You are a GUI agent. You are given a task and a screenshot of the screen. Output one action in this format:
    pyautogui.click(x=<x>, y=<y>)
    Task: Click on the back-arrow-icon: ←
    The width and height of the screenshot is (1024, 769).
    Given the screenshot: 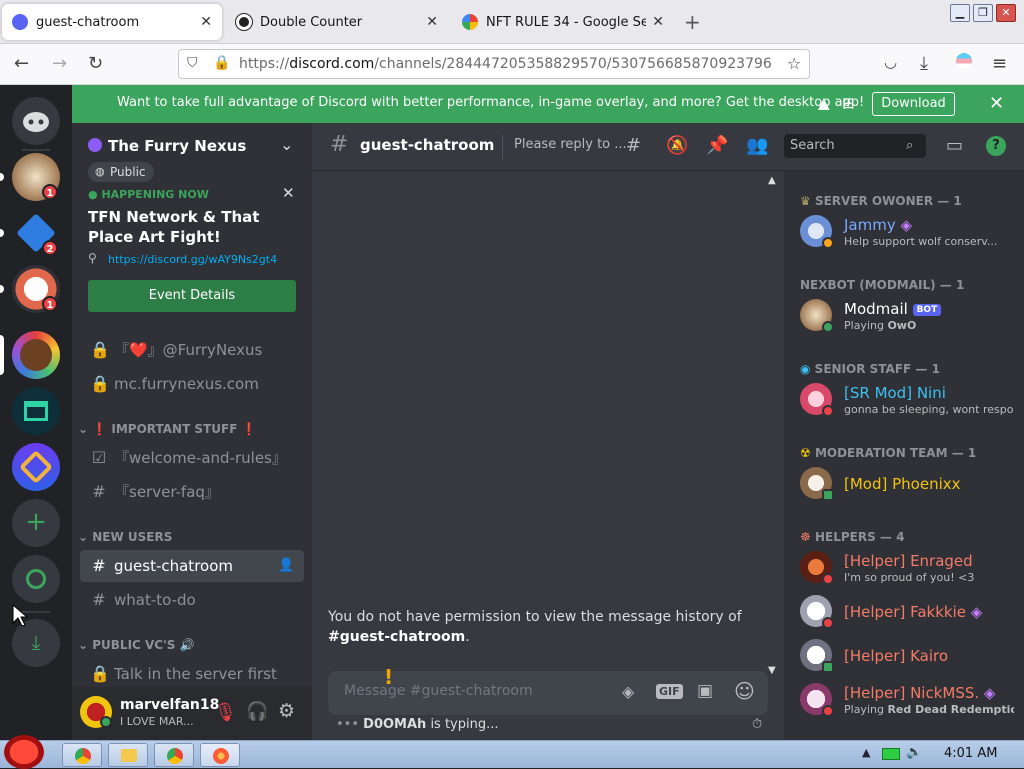 What is the action you would take?
    pyautogui.click(x=21, y=63)
    